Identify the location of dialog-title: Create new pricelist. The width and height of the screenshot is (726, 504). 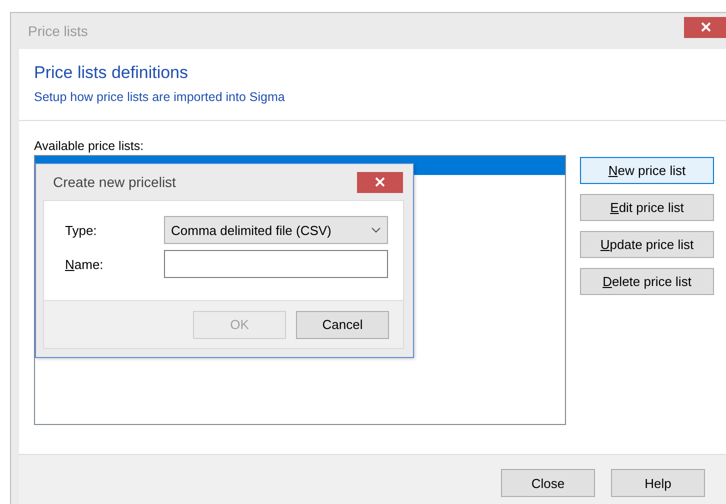
(114, 182).